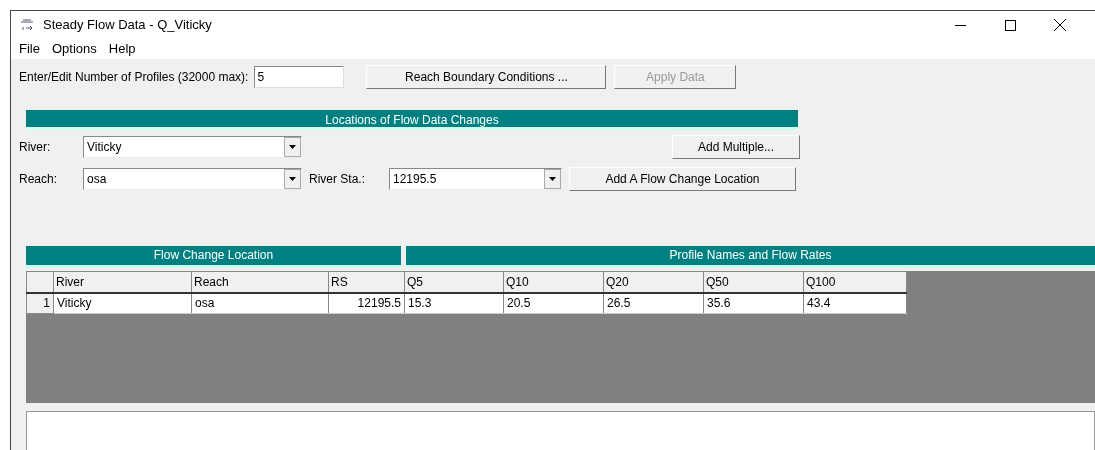 This screenshot has width=1095, height=450. What do you see at coordinates (653, 282) in the screenshot?
I see `column-header: Q20` at bounding box center [653, 282].